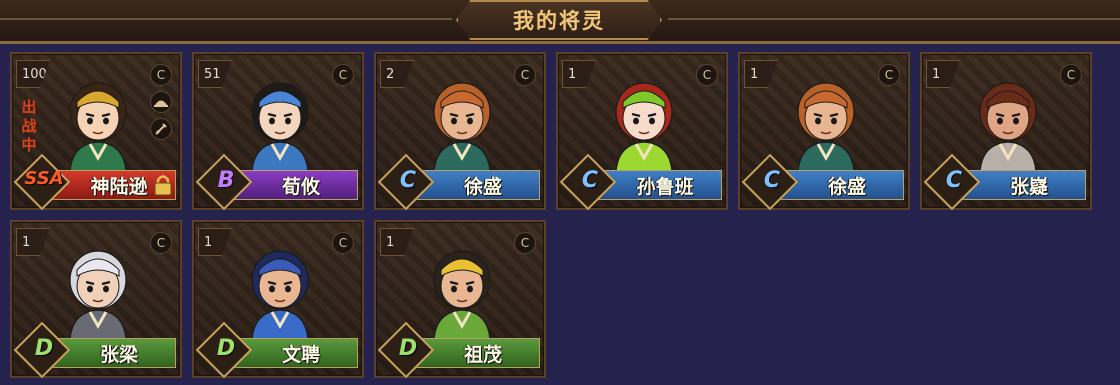 The height and width of the screenshot is (385, 1120). What do you see at coordinates (215, 74) in the screenshot?
I see `level-badge: 51` at bounding box center [215, 74].